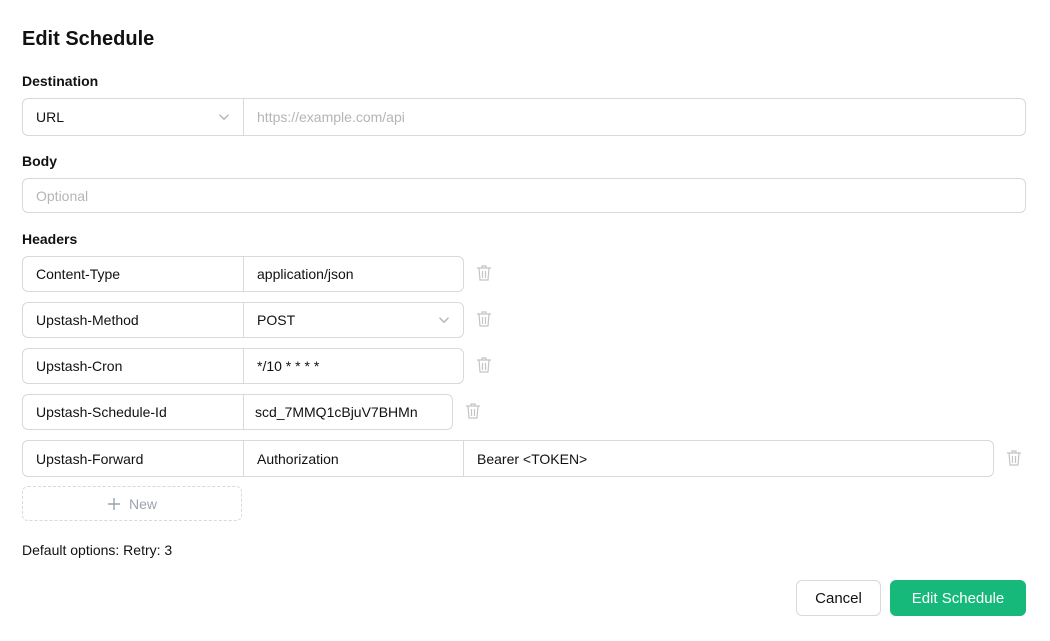  I want to click on default-options-text: Default options: Retry: 3, so click(97, 550).